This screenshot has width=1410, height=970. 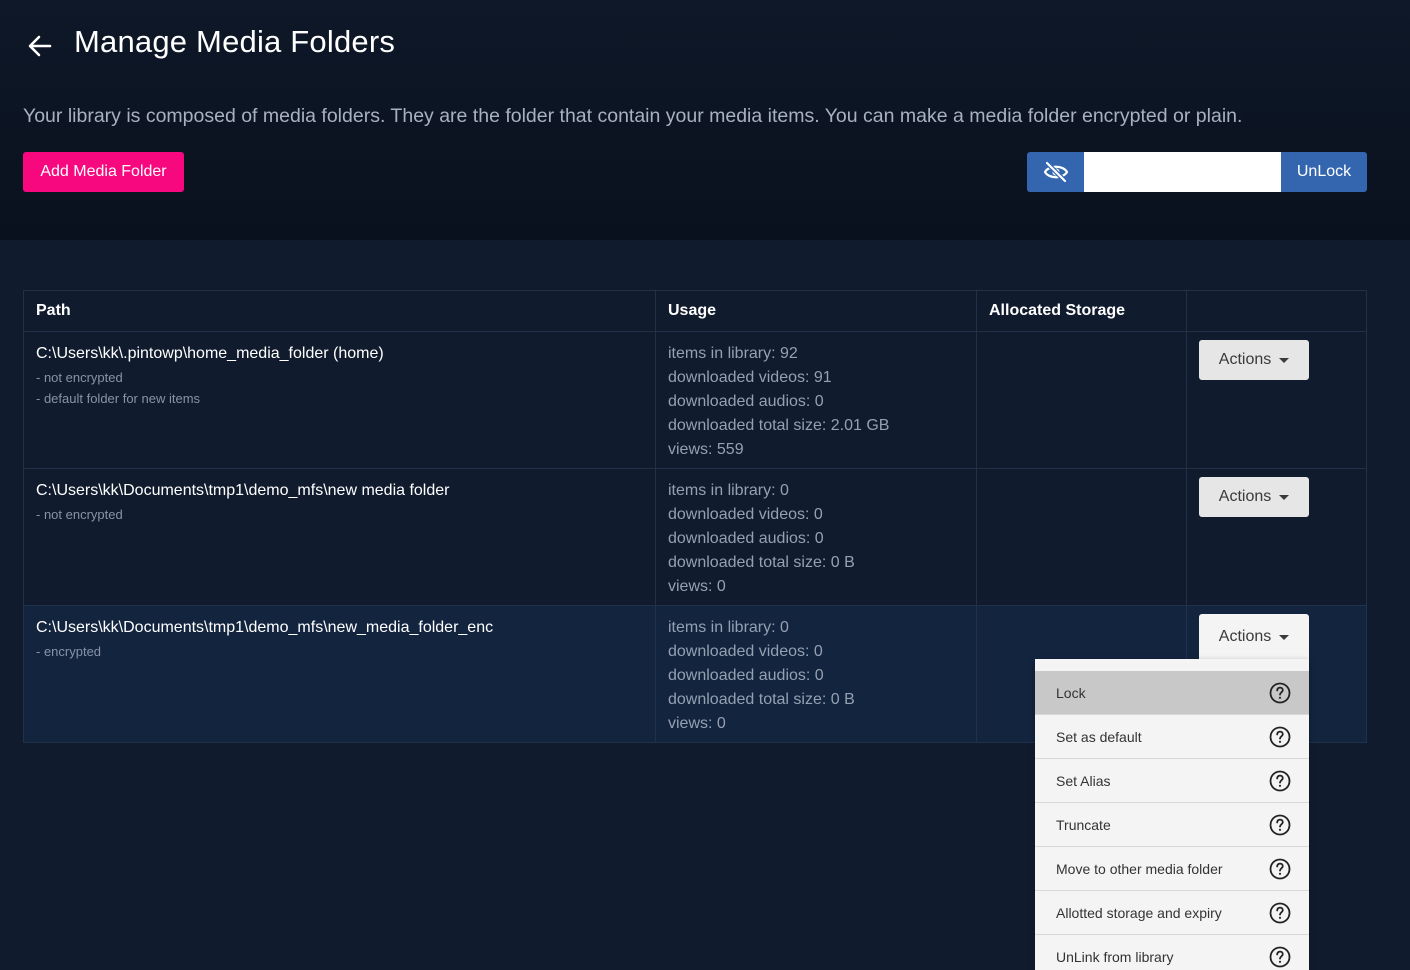 What do you see at coordinates (1172, 737) in the screenshot?
I see `menu-item-set-as-default: Set as default` at bounding box center [1172, 737].